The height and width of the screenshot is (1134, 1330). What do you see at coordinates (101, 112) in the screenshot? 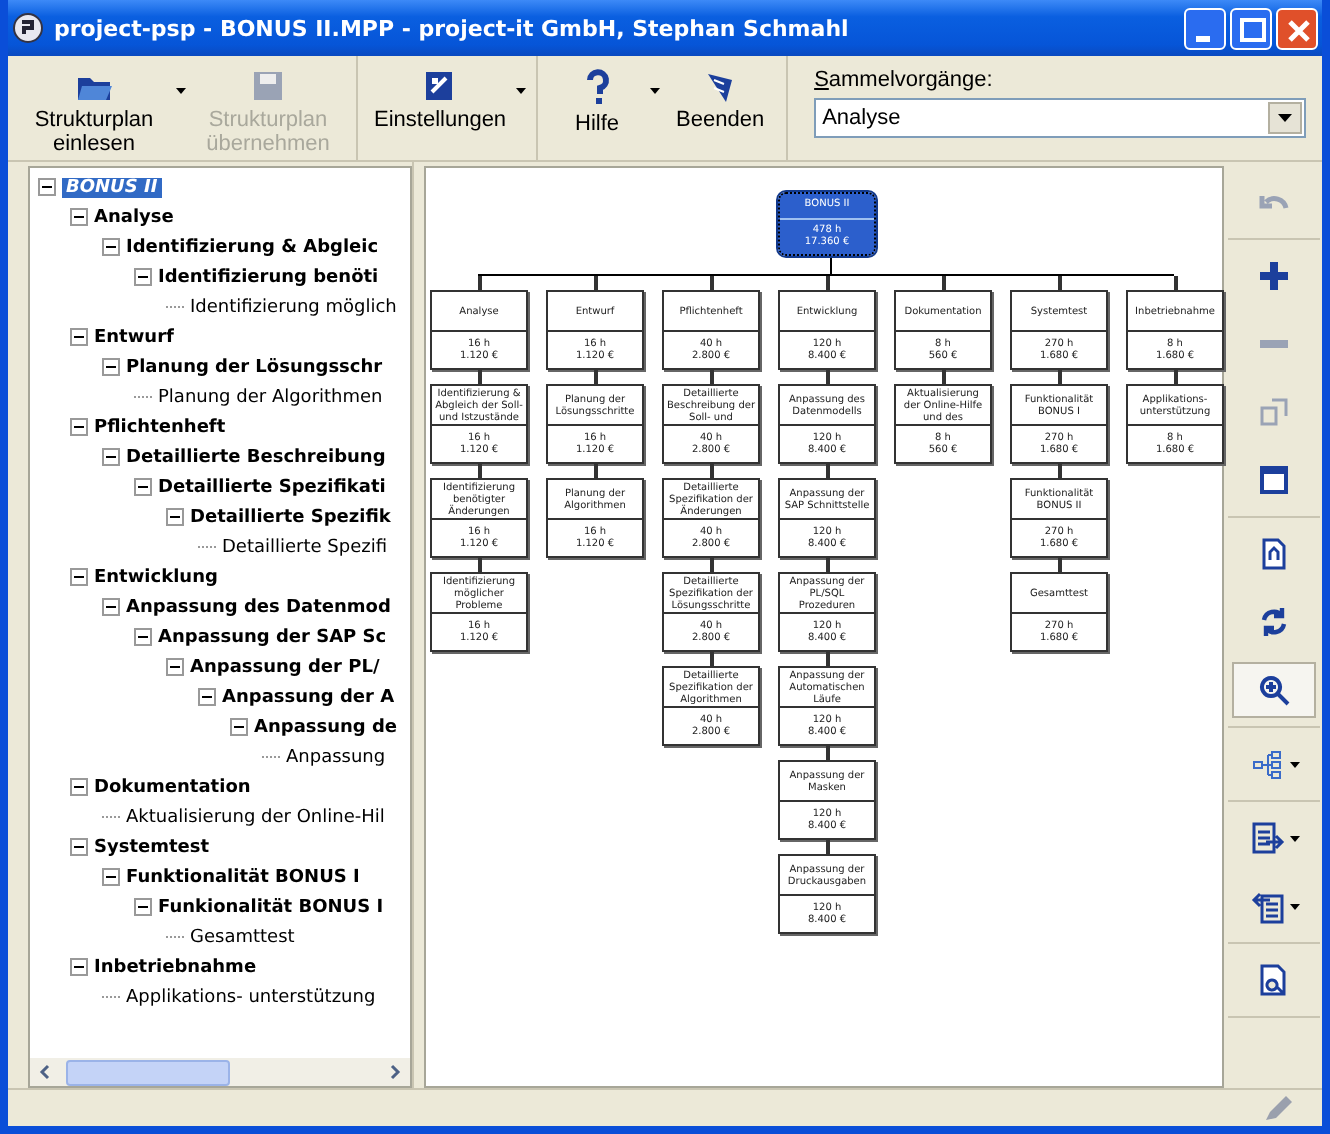
I see `toolbar-button: Strukturplan einlesen` at bounding box center [101, 112].